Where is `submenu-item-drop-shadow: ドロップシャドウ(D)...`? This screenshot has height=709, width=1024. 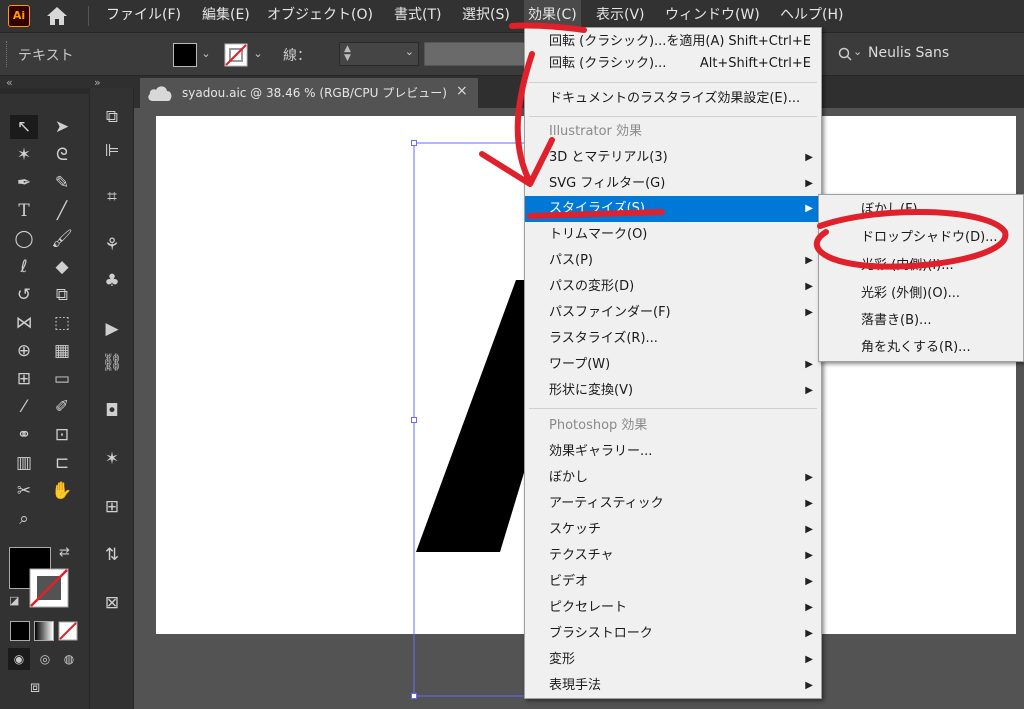
submenu-item-drop-shadow: ドロップシャドウ(D)... is located at coordinates (921, 238).